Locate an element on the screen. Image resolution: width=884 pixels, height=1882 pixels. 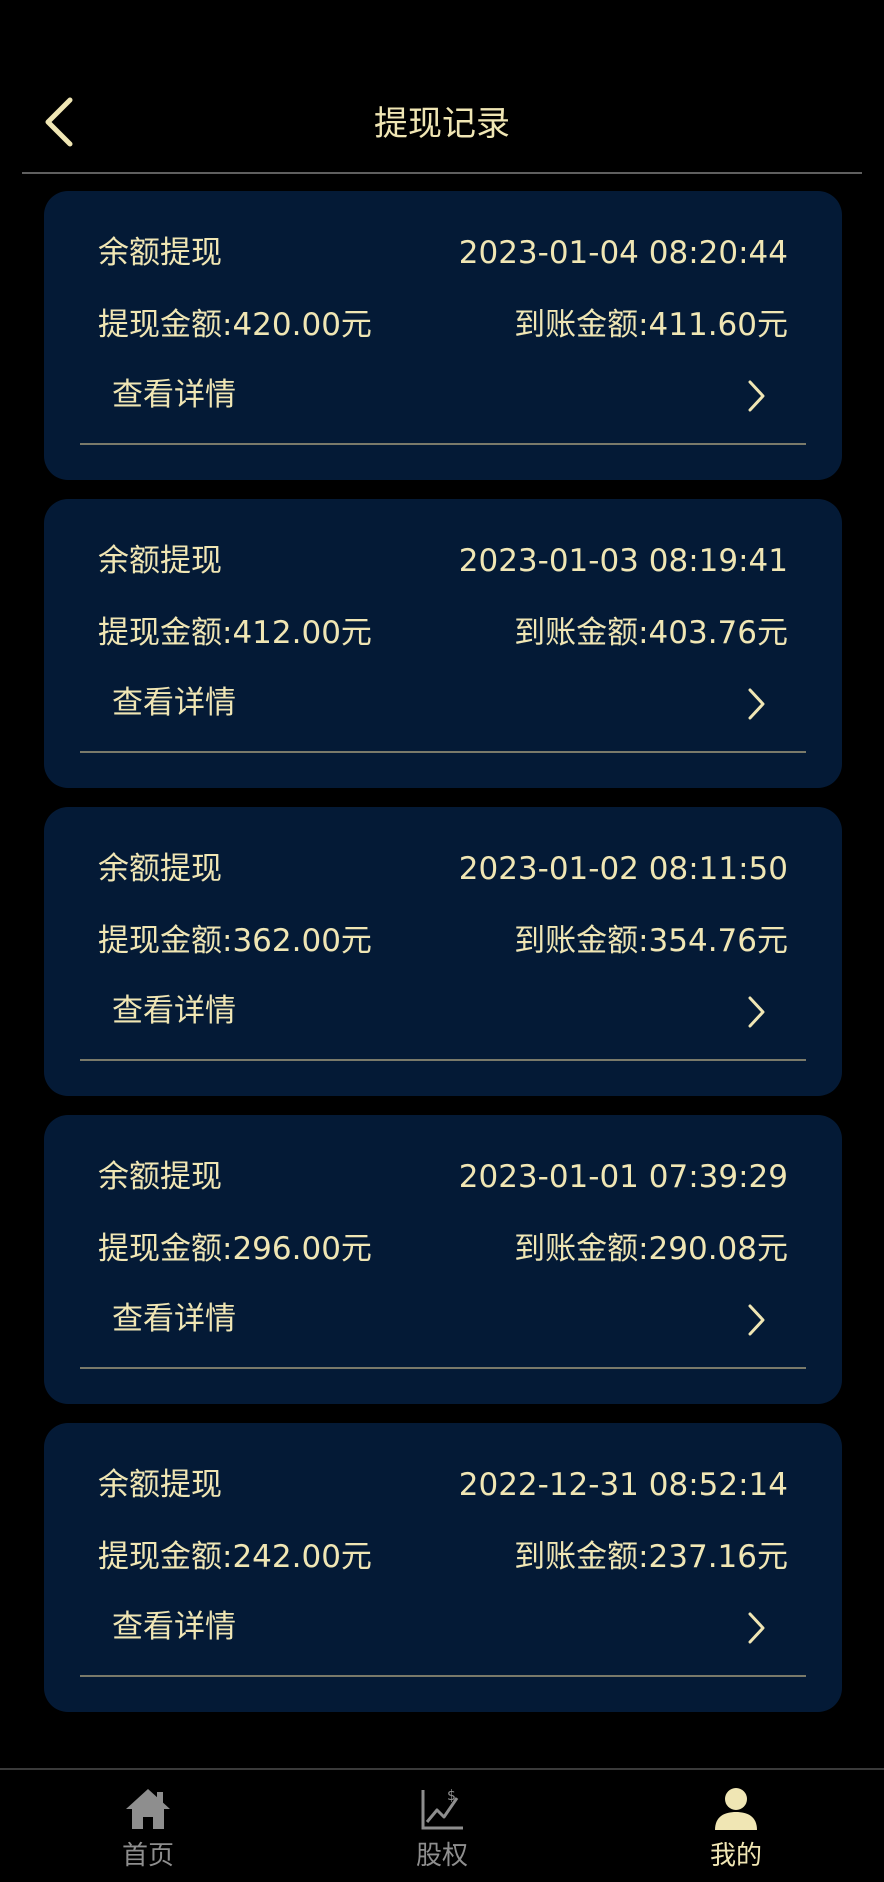
tab-home: 首页 is located at coordinates (148, 1826).